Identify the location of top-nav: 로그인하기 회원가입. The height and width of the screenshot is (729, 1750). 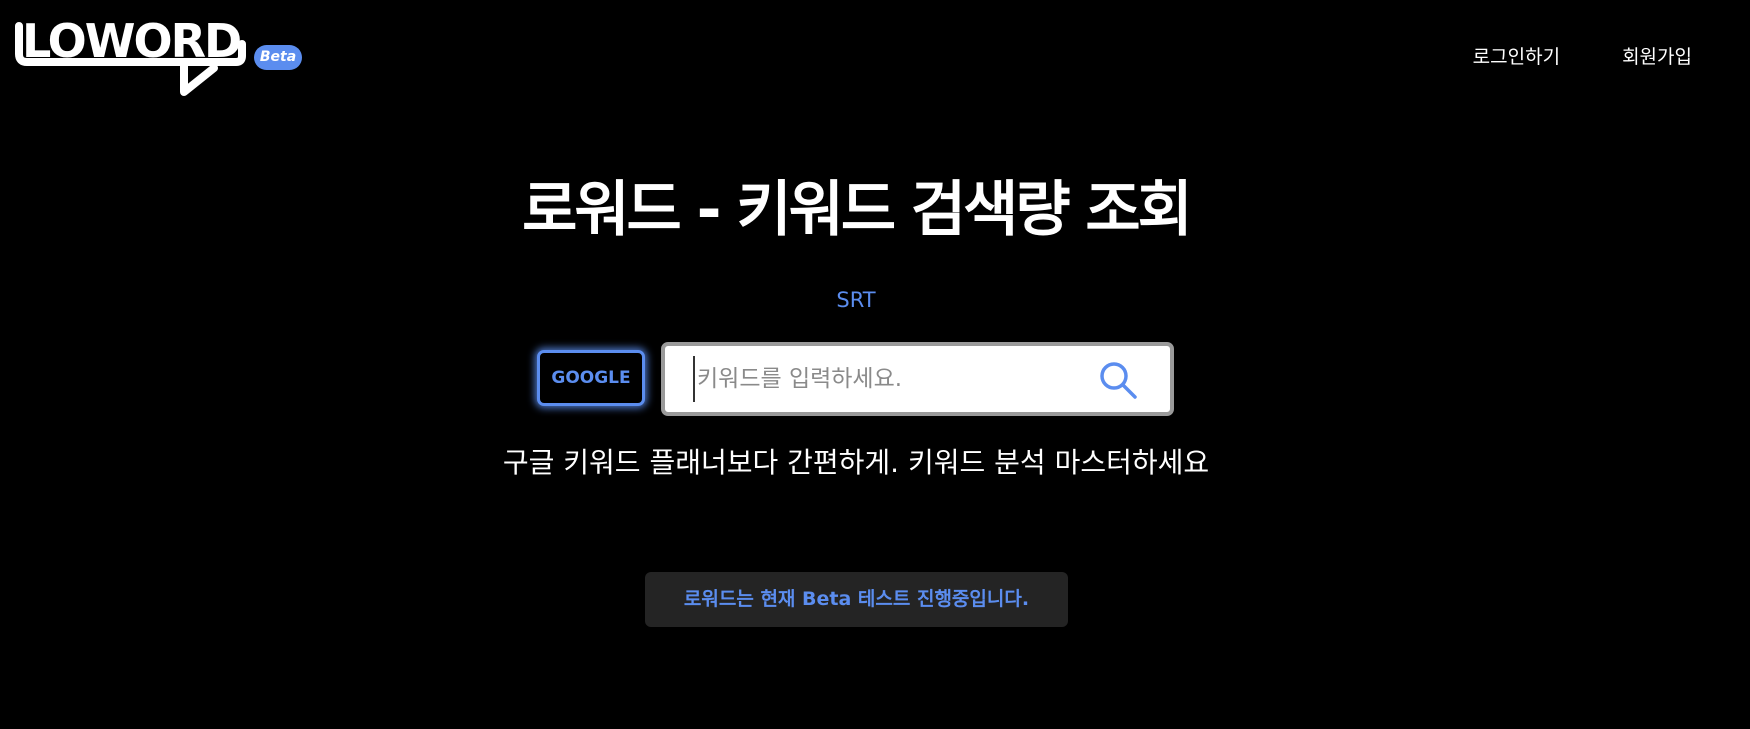
(1551, 57).